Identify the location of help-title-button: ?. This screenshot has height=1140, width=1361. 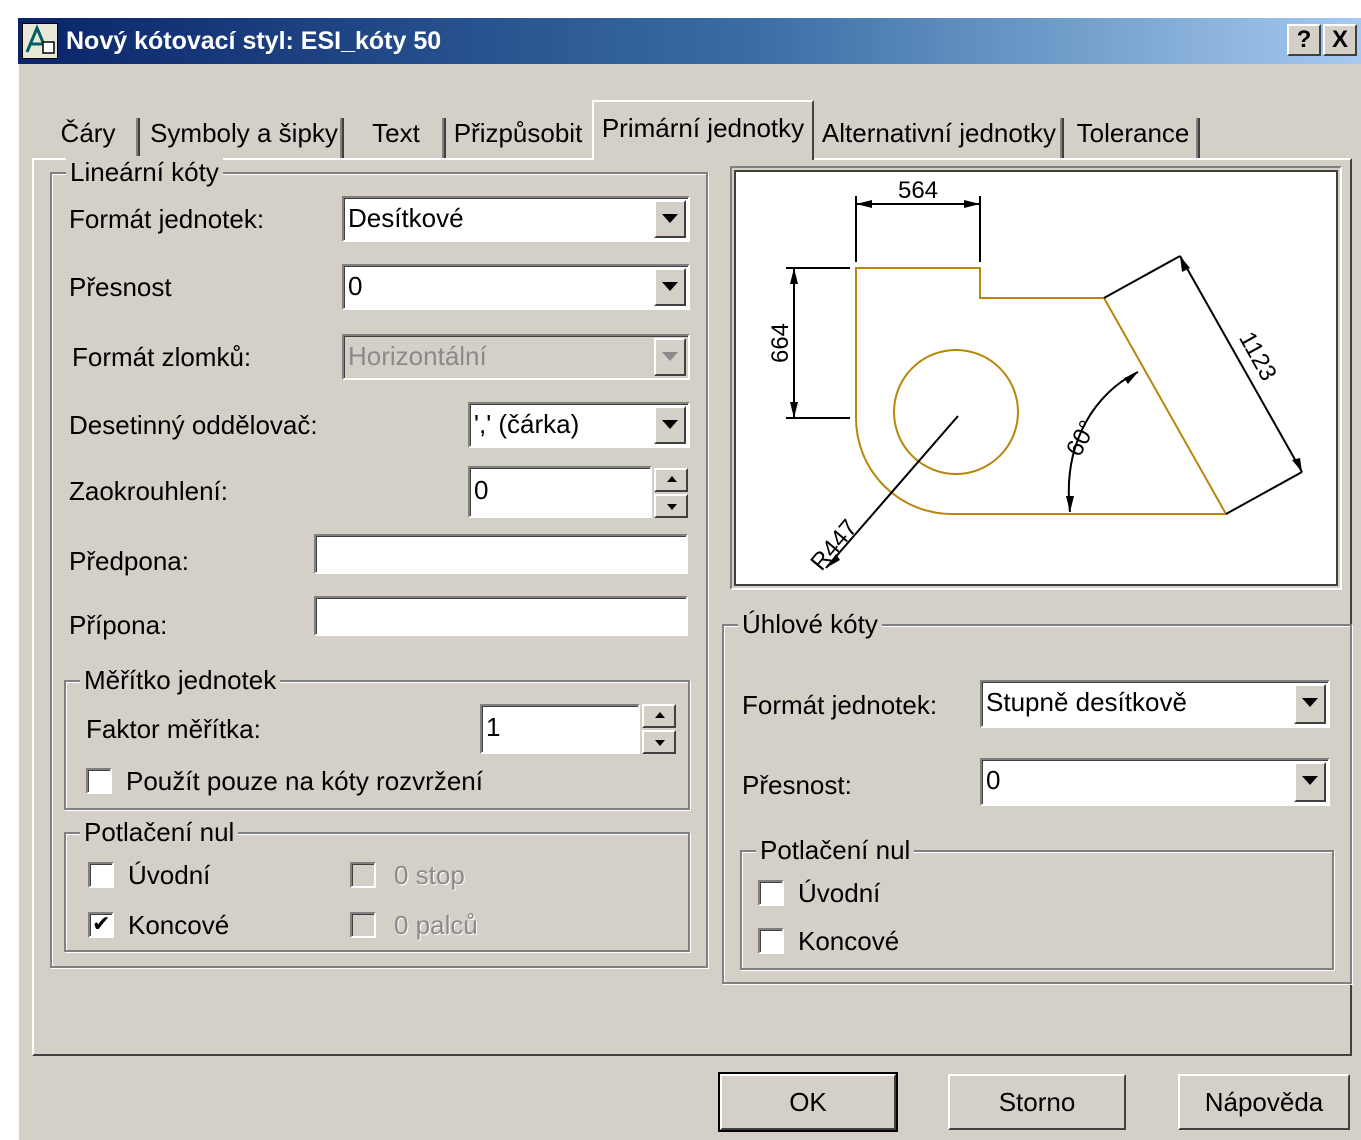
(1304, 40).